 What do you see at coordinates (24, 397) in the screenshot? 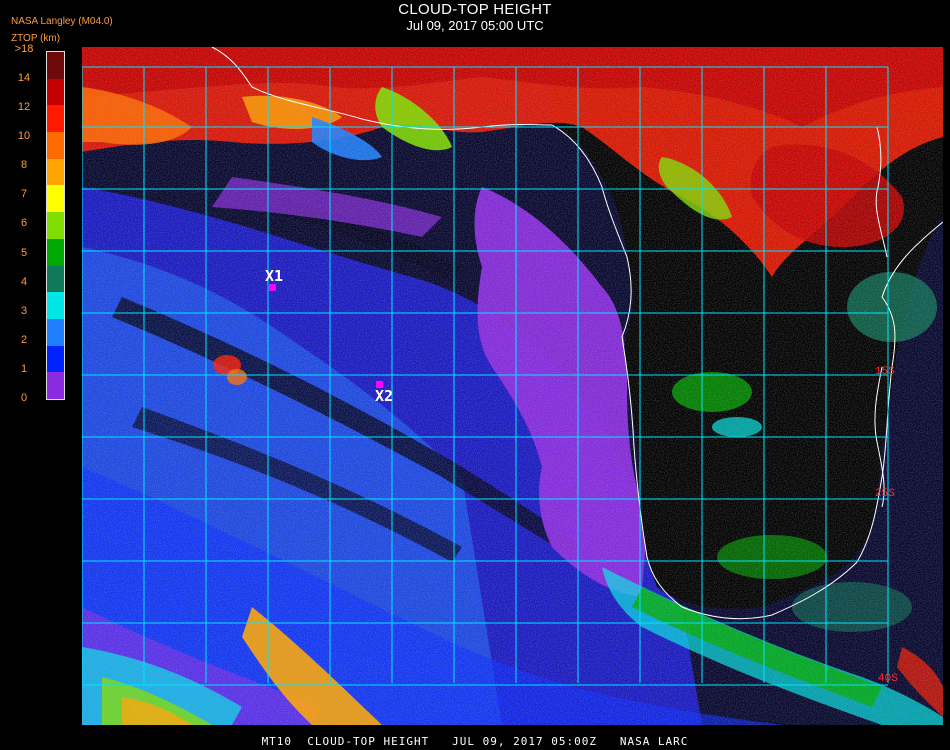
I see `colorbar-tick-label: 0` at bounding box center [24, 397].